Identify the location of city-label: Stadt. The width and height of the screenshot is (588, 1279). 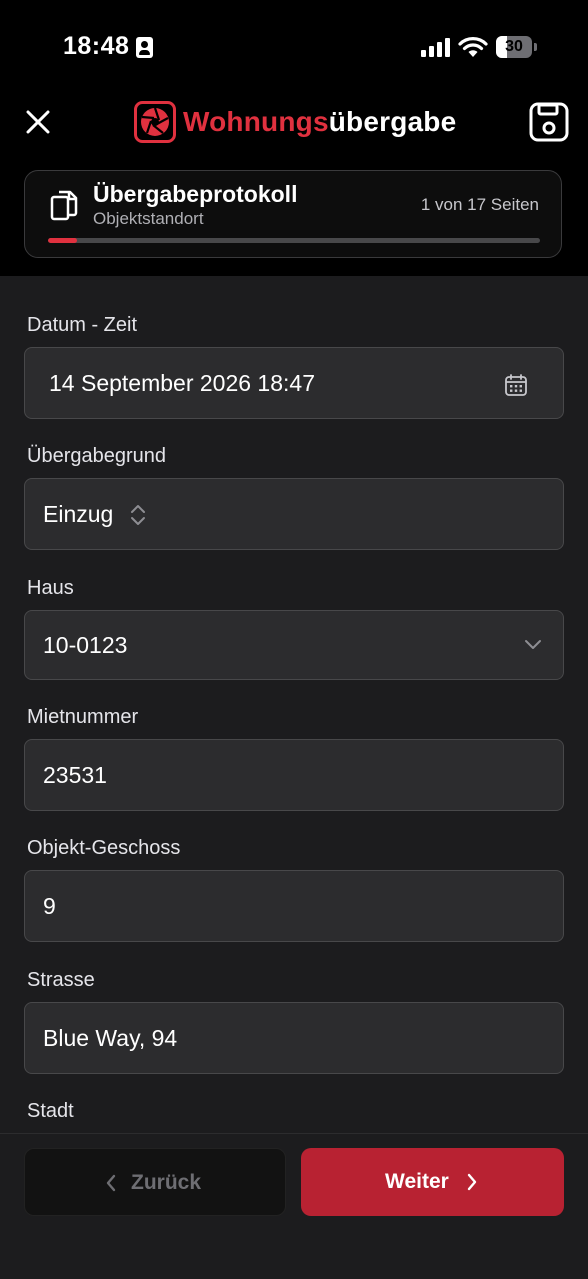
(50, 1111).